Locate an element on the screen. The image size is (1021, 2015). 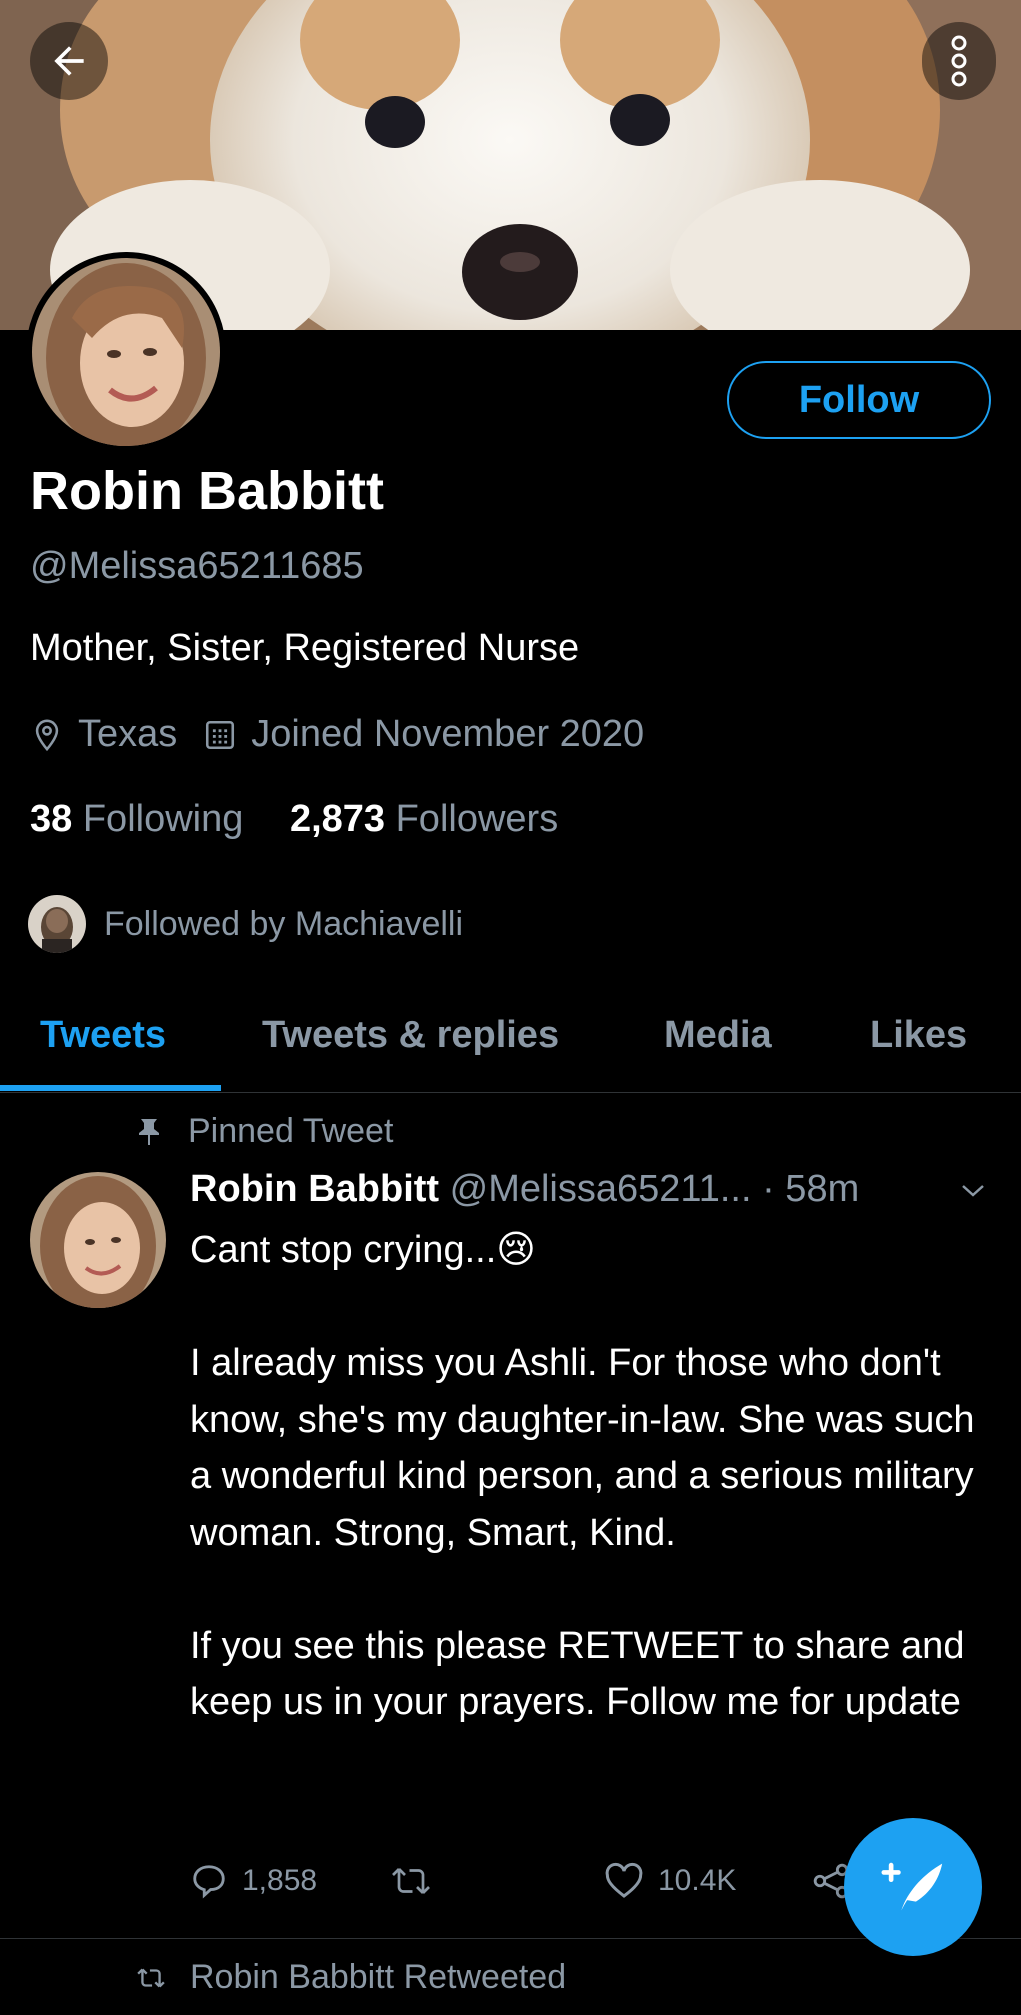
avatar-image is located at coordinates (126, 352).